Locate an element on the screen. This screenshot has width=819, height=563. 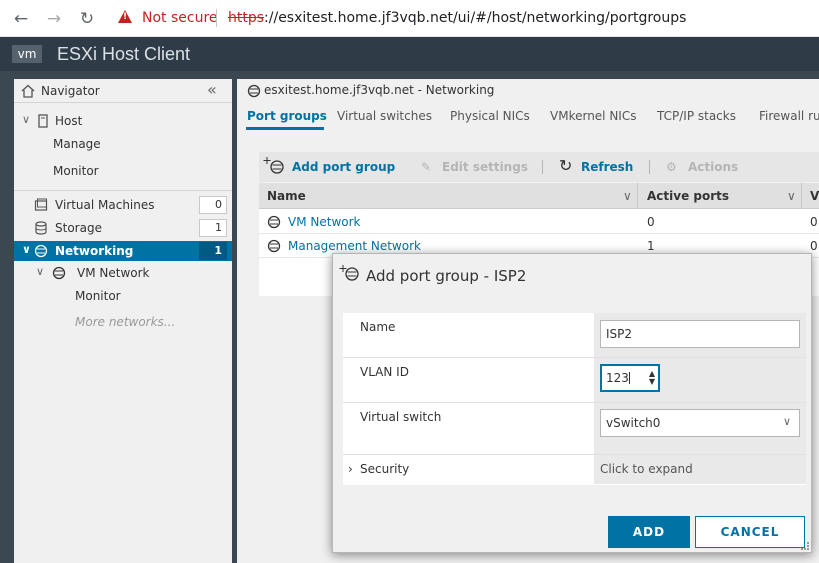
nav-item-monitor: Monitor is located at coordinates (123, 171).